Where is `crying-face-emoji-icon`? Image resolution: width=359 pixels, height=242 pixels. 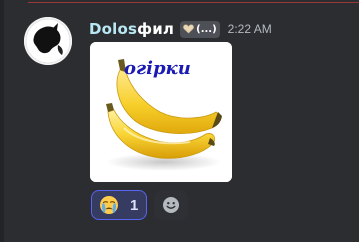 crying-face-emoji-icon is located at coordinates (109, 205).